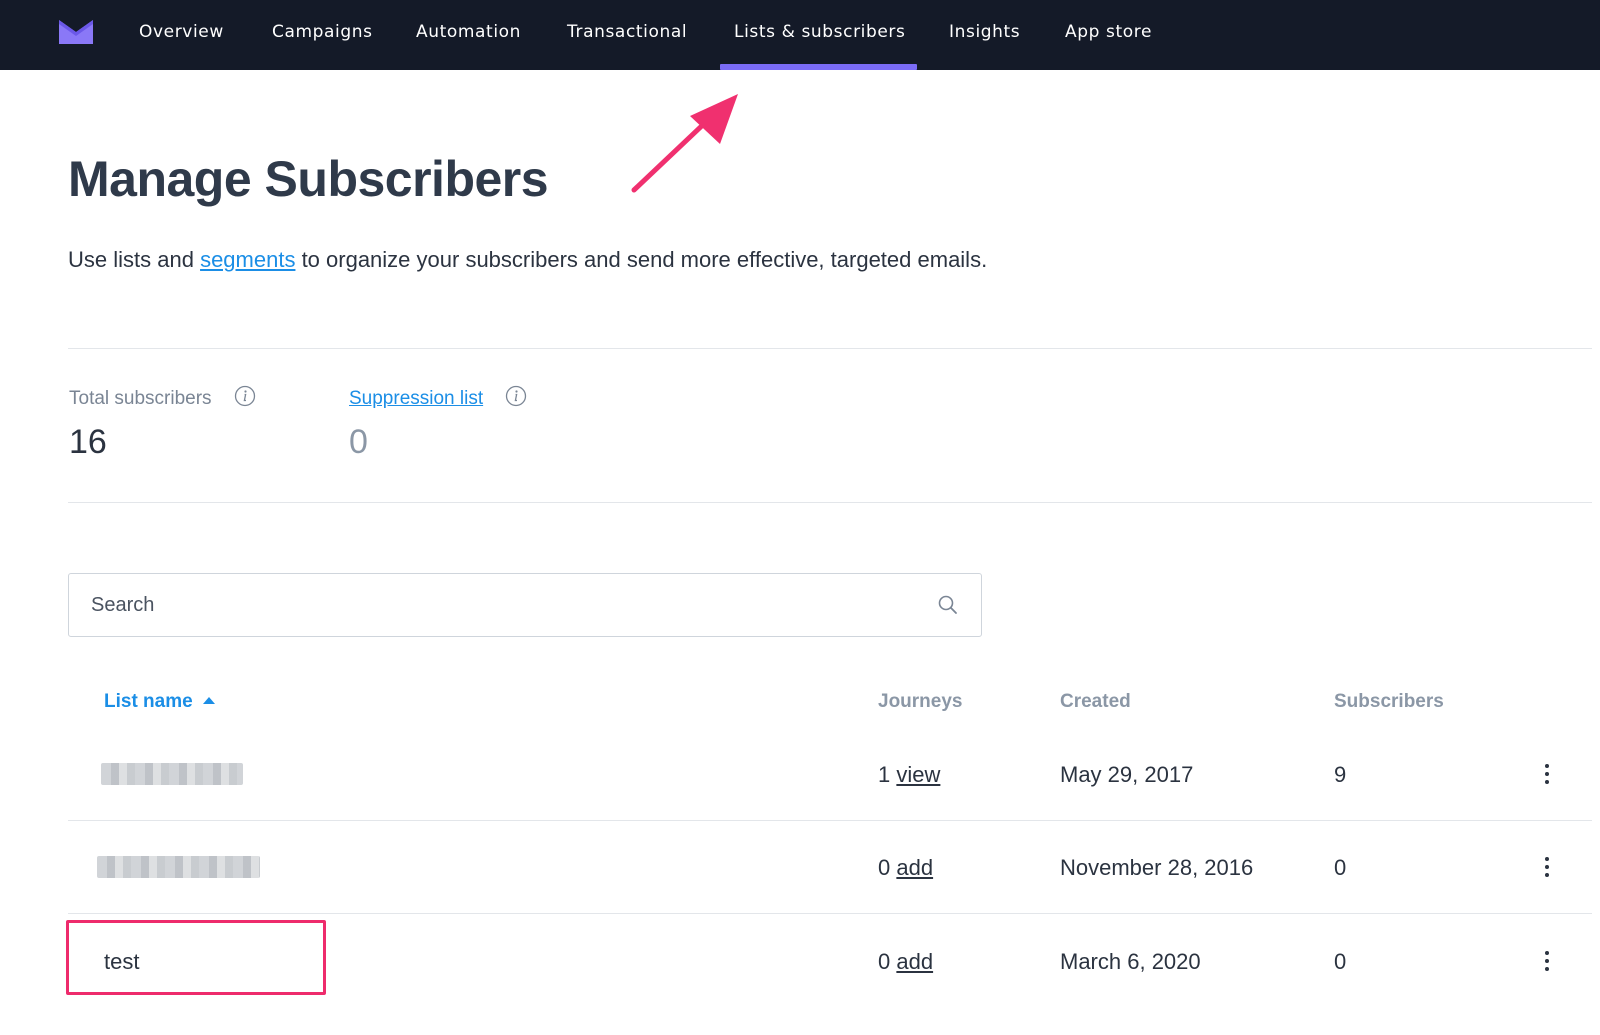 Image resolution: width=1600 pixels, height=1035 pixels. What do you see at coordinates (1157, 867) in the screenshot?
I see `created-date: November 28, 2016` at bounding box center [1157, 867].